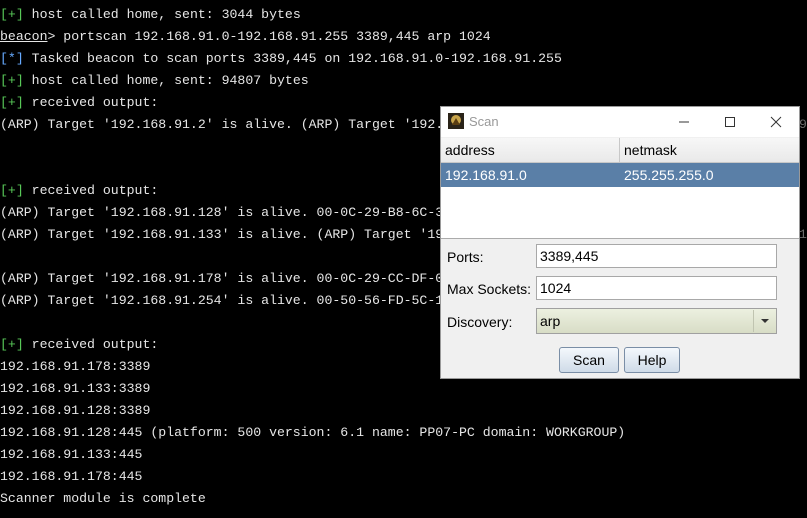 Image resolution: width=807 pixels, height=518 pixels. I want to click on line-overflow-text: 1, so click(803, 234).